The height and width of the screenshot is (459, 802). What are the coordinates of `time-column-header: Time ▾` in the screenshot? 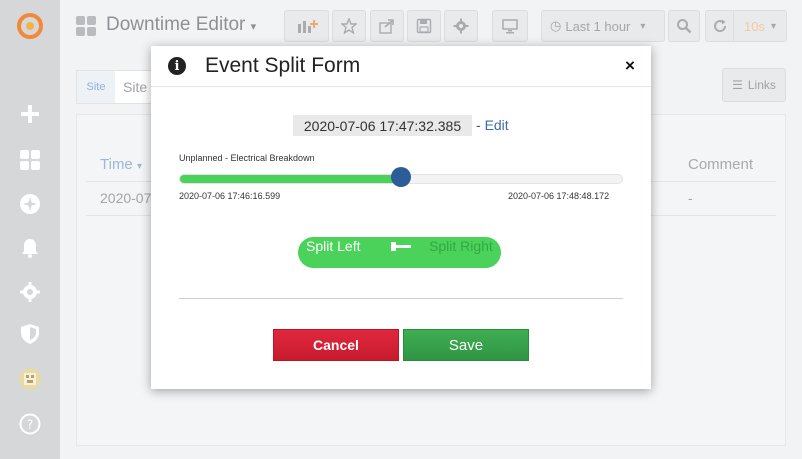 It's located at (121, 164).